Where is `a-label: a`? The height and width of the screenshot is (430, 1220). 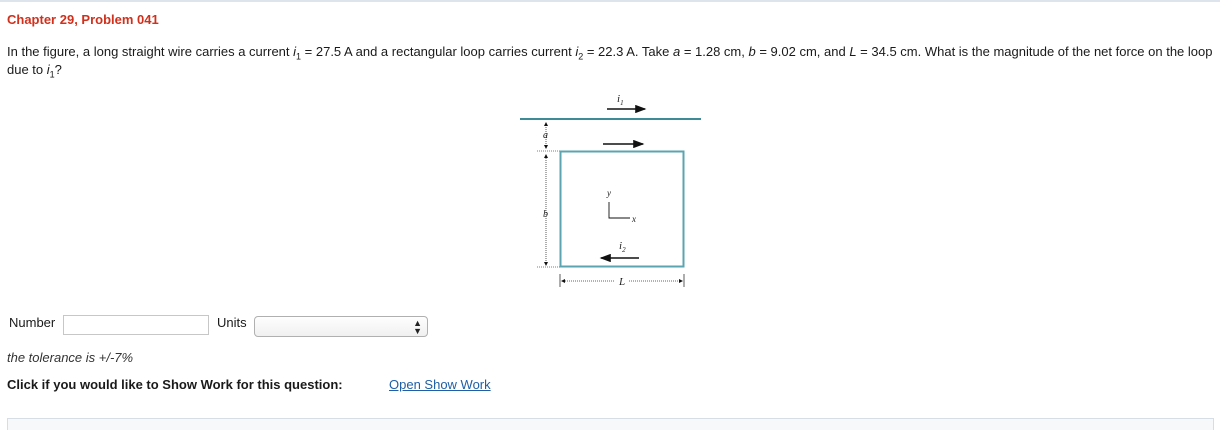
a-label: a is located at coordinates (545, 135).